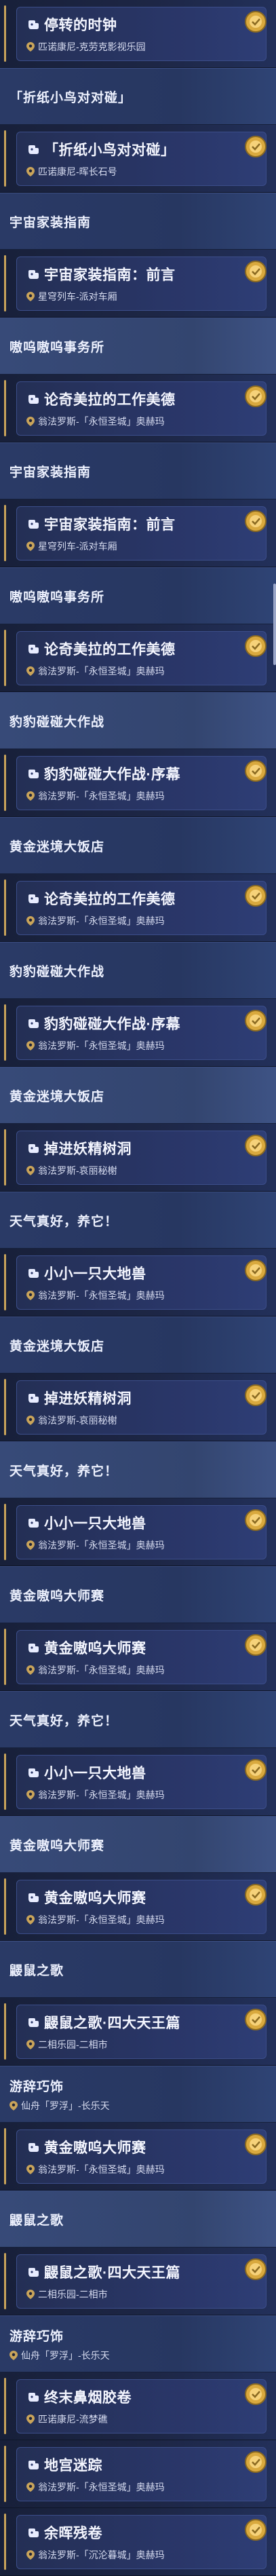 This screenshot has width=276, height=2576. What do you see at coordinates (110, 524) in the screenshot?
I see `quest-title: 宇宙家装指南：前言` at bounding box center [110, 524].